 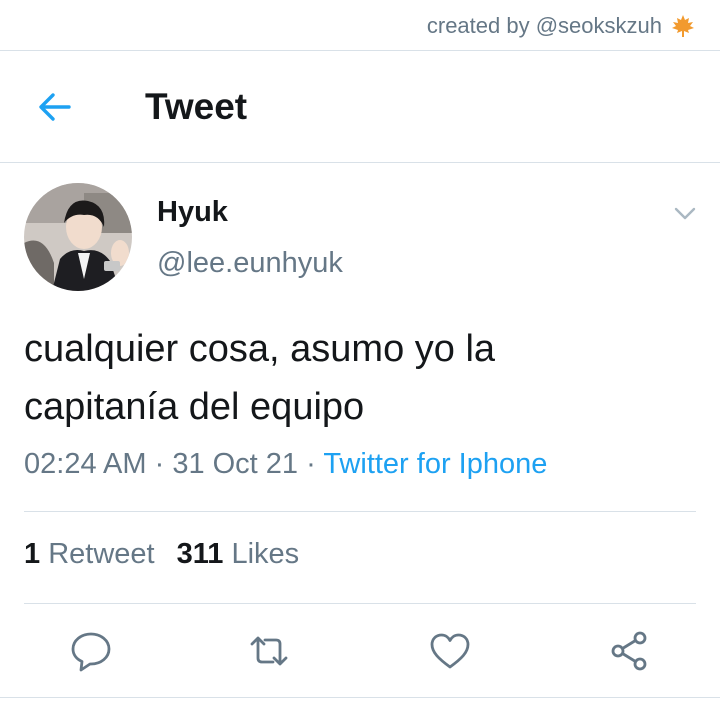 I want to click on tweet-text-line: capitanía del equipo, so click(x=194, y=407).